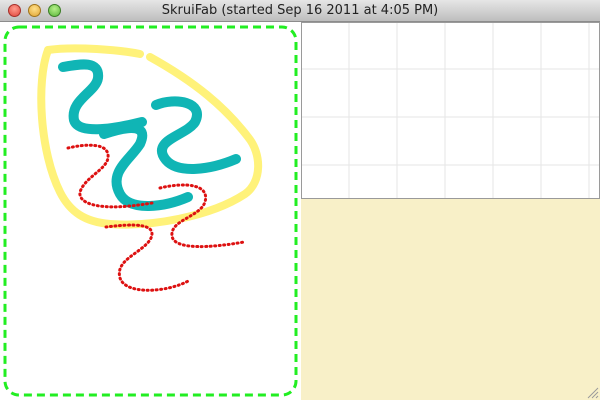 The height and width of the screenshot is (400, 600). I want to click on yellow-highlight-stroke-top, so click(94, 51).